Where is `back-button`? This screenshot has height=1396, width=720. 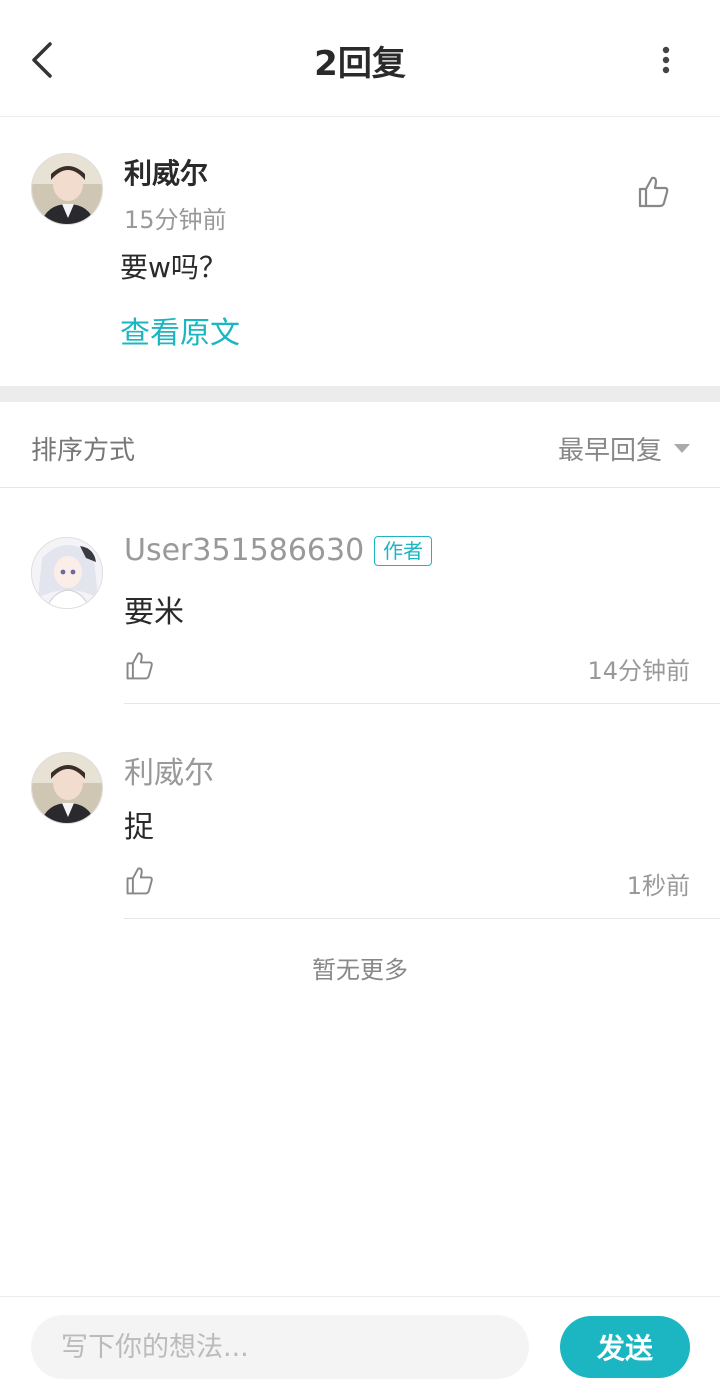
back-button is located at coordinates (44, 60).